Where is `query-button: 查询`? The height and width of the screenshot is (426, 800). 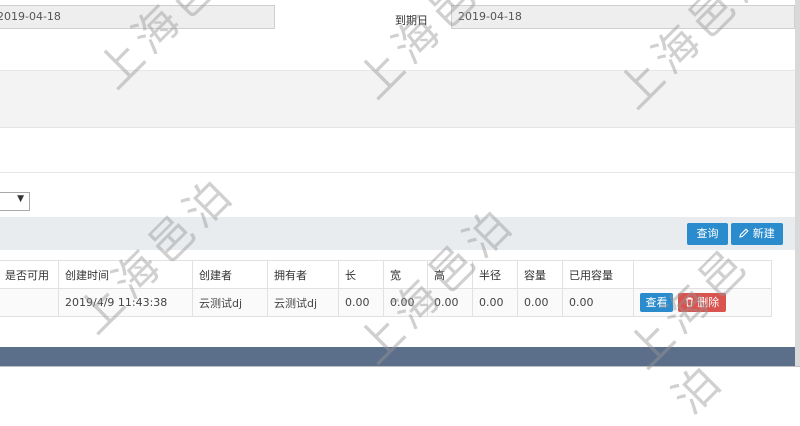 query-button: 查询 is located at coordinates (707, 234).